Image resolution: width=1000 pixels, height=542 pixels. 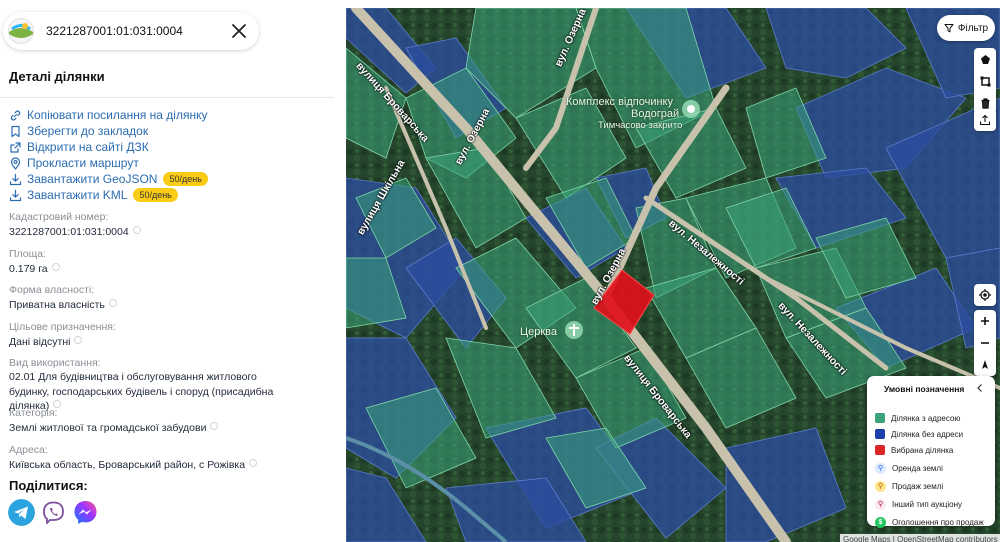 I want to click on copy-link-action: Копіювати посилання на ділянку, so click(x=108, y=115).